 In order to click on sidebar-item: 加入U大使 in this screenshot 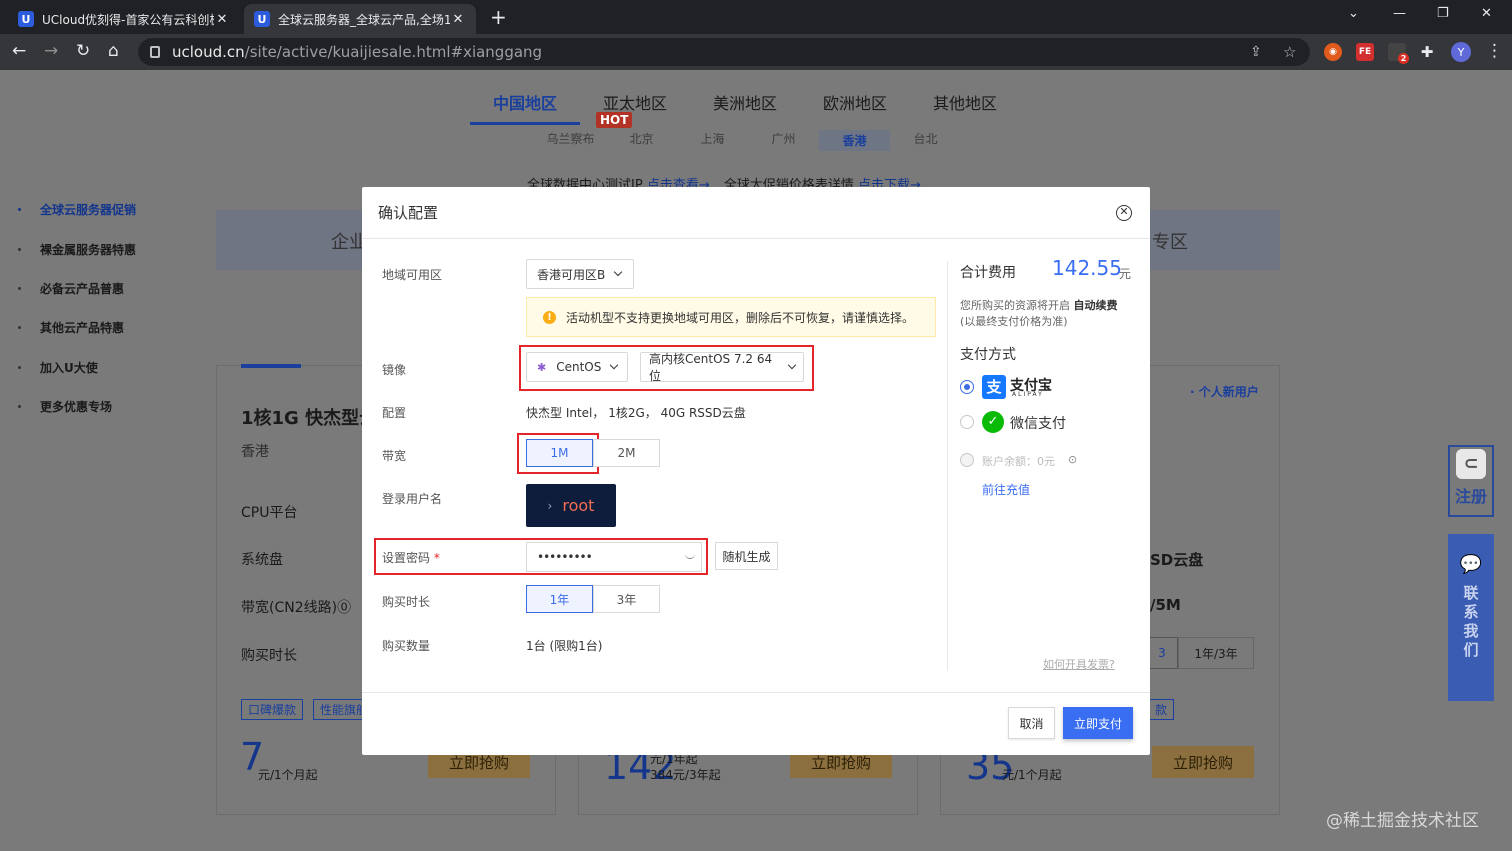, I will do `click(82, 367)`.